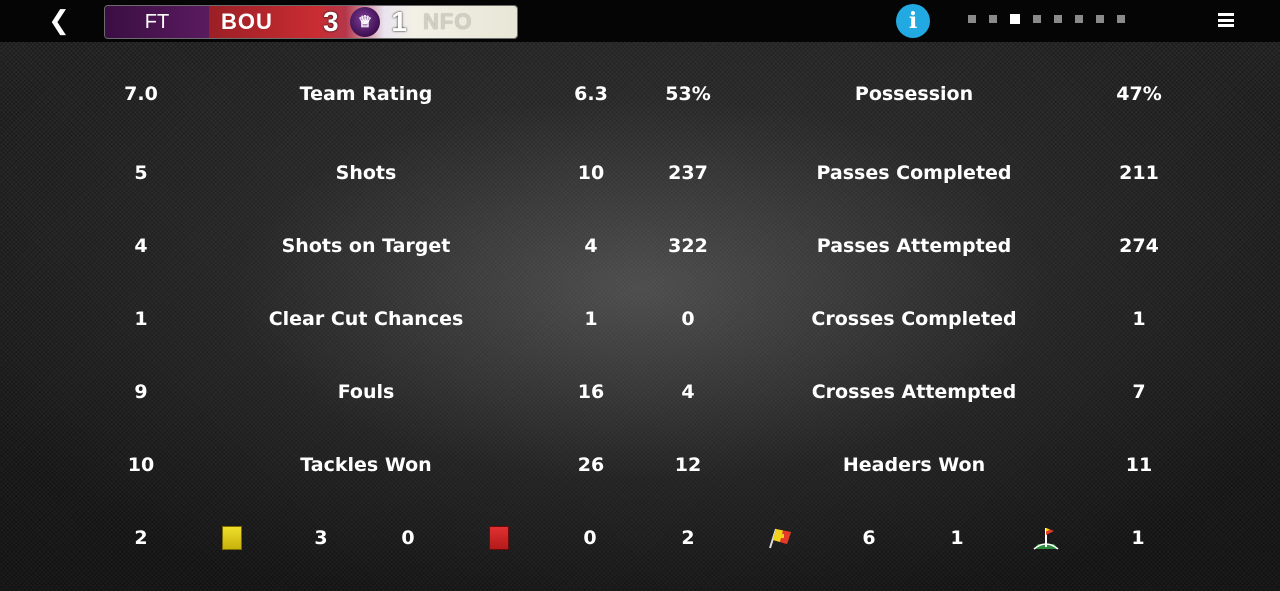 The height and width of the screenshot is (591, 1280). Describe the element at coordinates (408, 538) in the screenshot. I see `red-cards-home: 0` at that location.